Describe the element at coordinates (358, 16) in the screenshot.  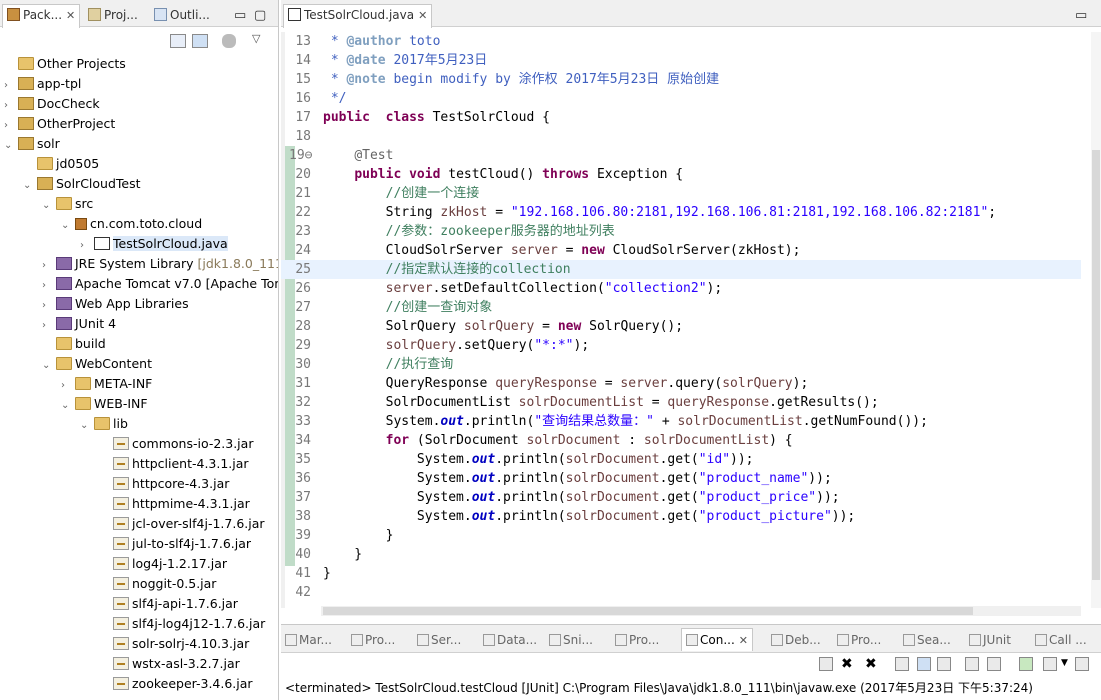
I see `tab-editor-file: TestSolrCloud.java ✕` at that location.